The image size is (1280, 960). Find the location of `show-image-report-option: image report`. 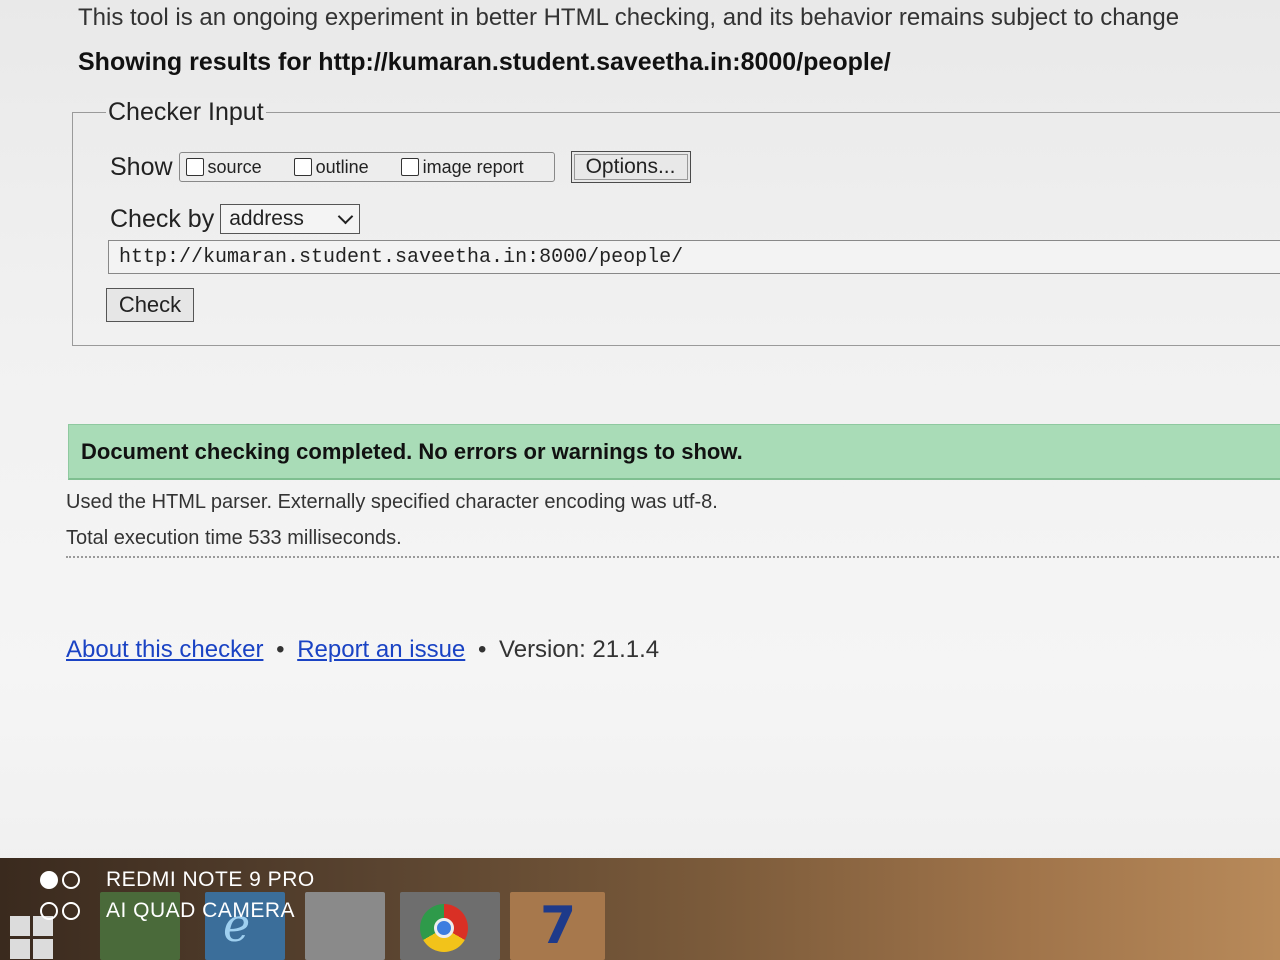

show-image-report-option: image report is located at coordinates (462, 167).